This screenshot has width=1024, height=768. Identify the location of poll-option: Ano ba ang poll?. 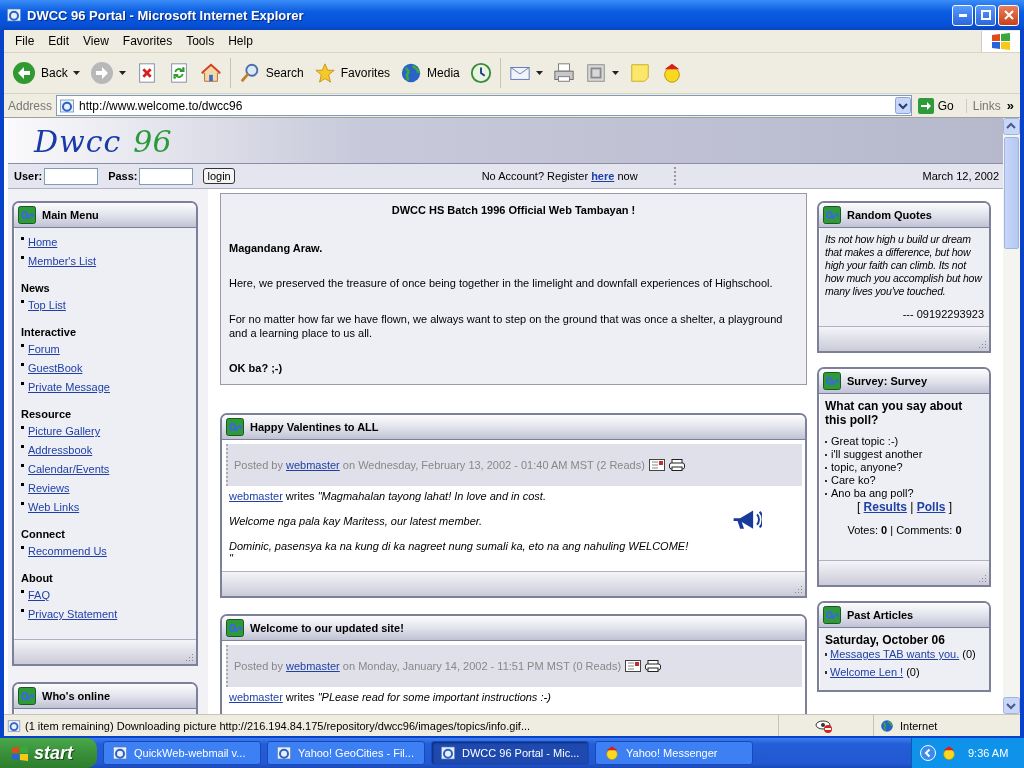
(872, 493).